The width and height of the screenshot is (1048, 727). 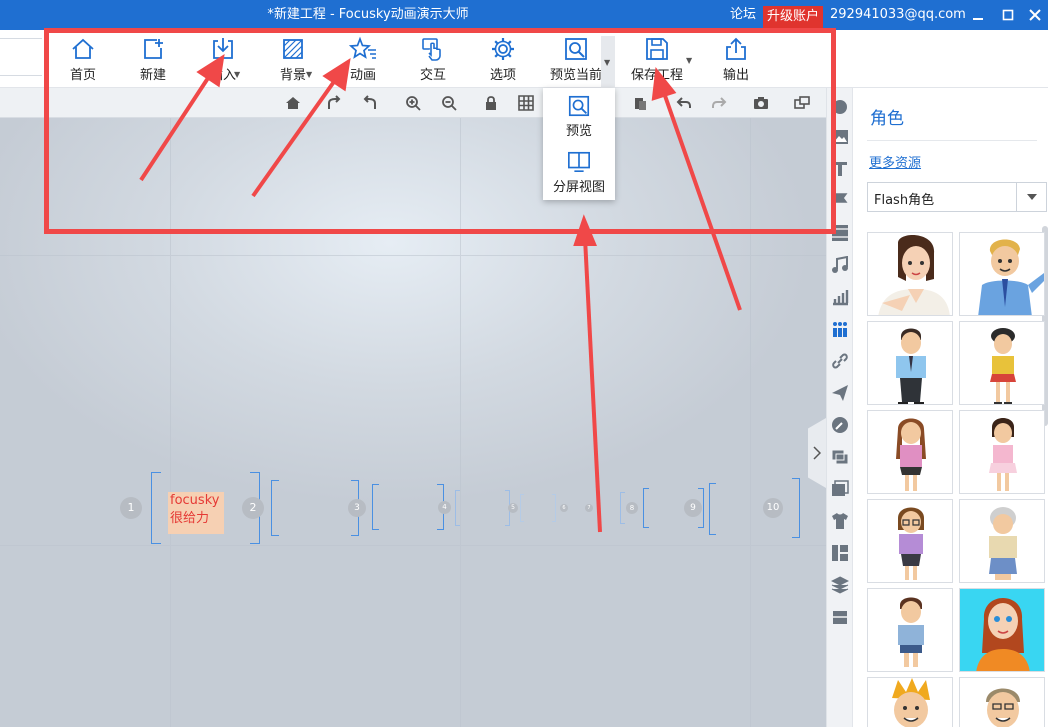 I want to click on character-category-select: Flash角色, so click(x=957, y=197).